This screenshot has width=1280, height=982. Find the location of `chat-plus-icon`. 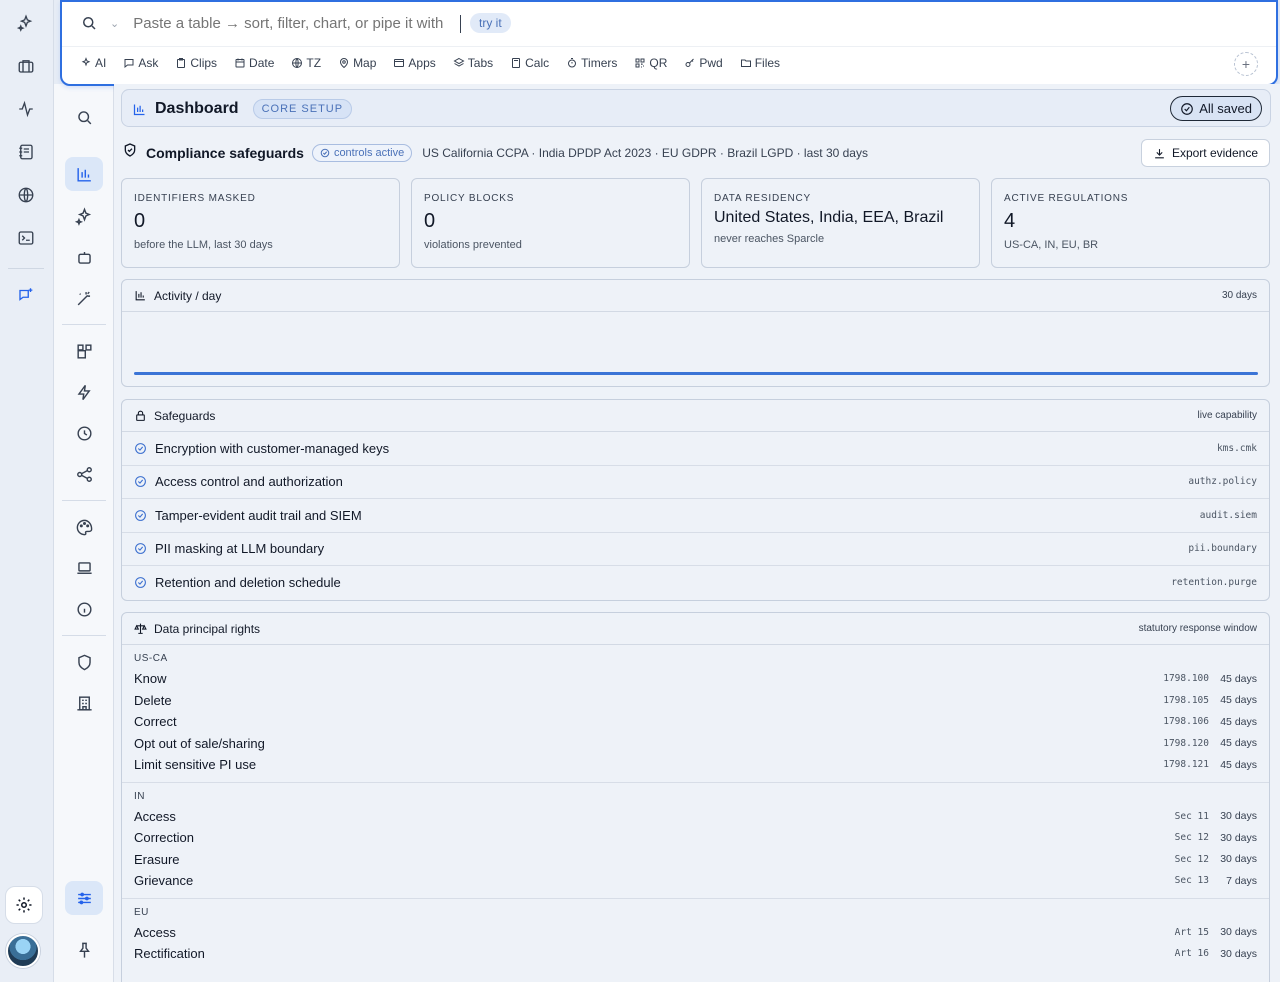

chat-plus-icon is located at coordinates (26, 295).